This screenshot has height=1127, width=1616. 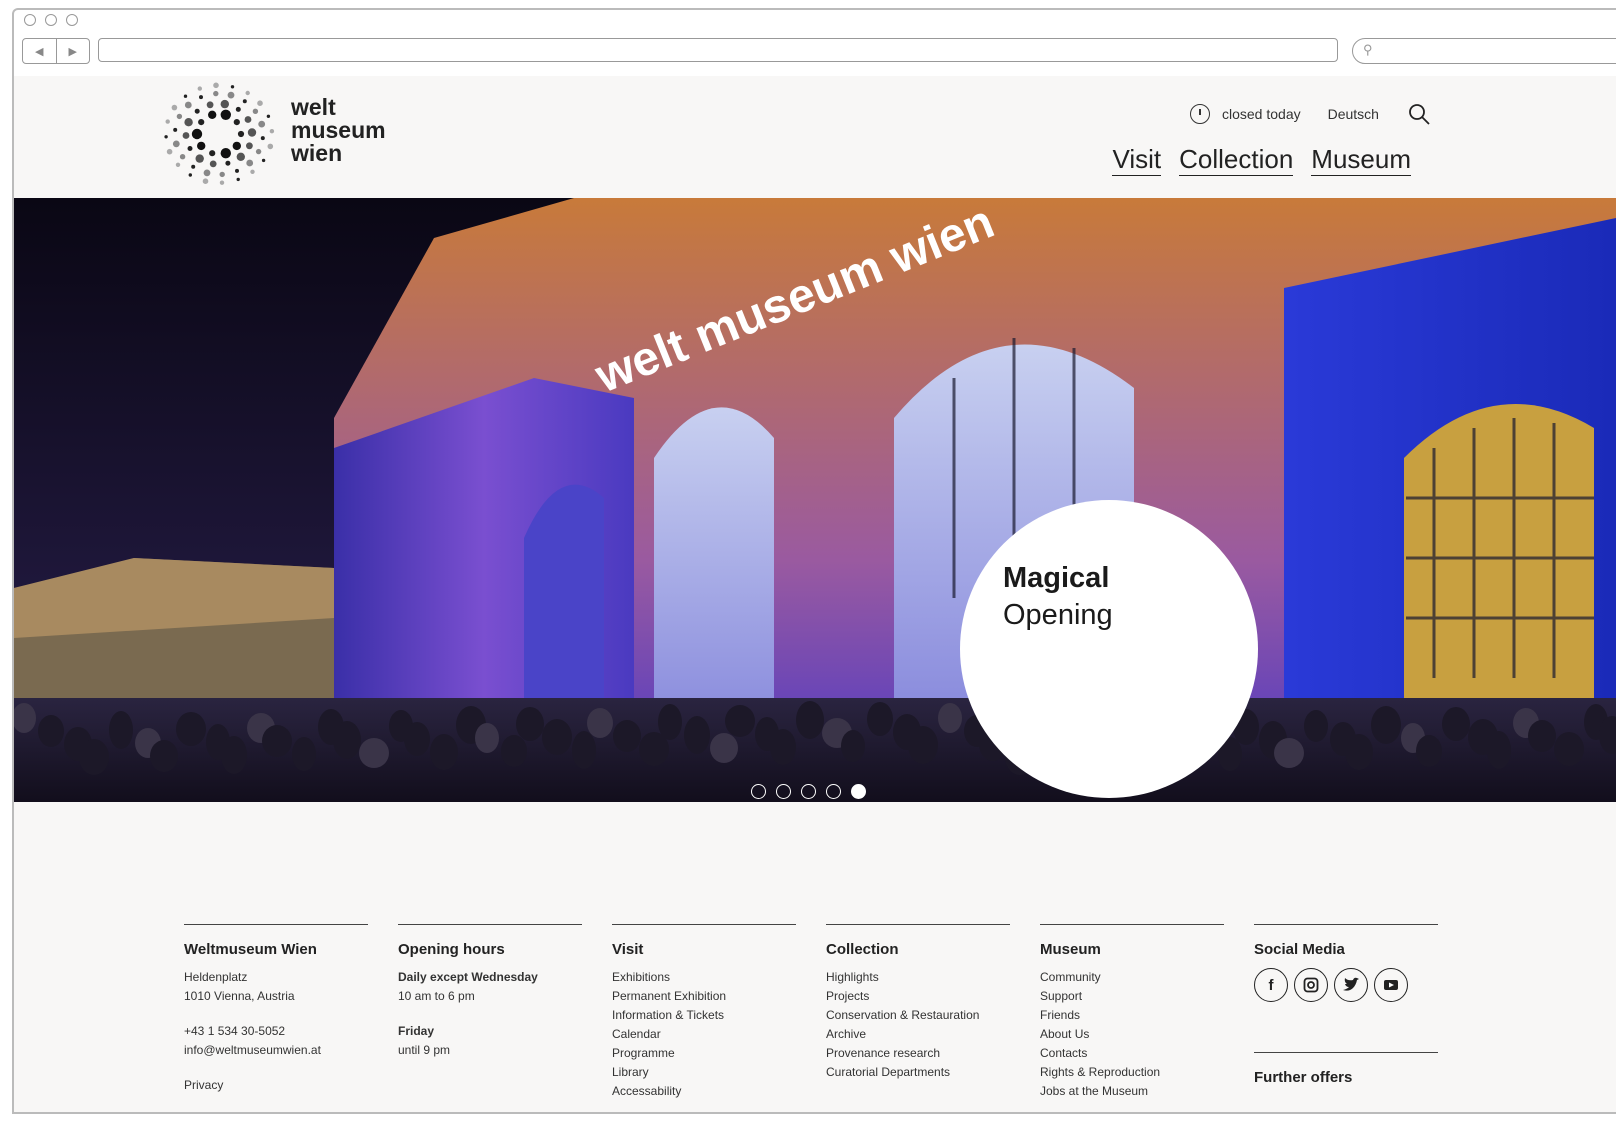 What do you see at coordinates (1368, 49) in the screenshot?
I see `search-icon: ⚲` at bounding box center [1368, 49].